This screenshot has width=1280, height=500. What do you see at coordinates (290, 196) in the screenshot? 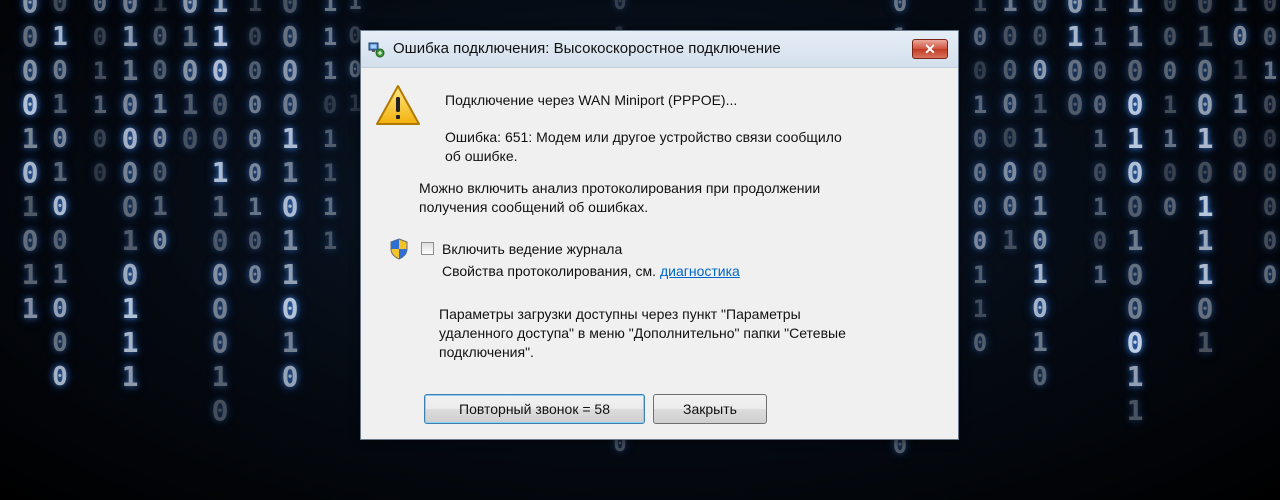
I see `binary-column: 000011011010` at bounding box center [290, 196].